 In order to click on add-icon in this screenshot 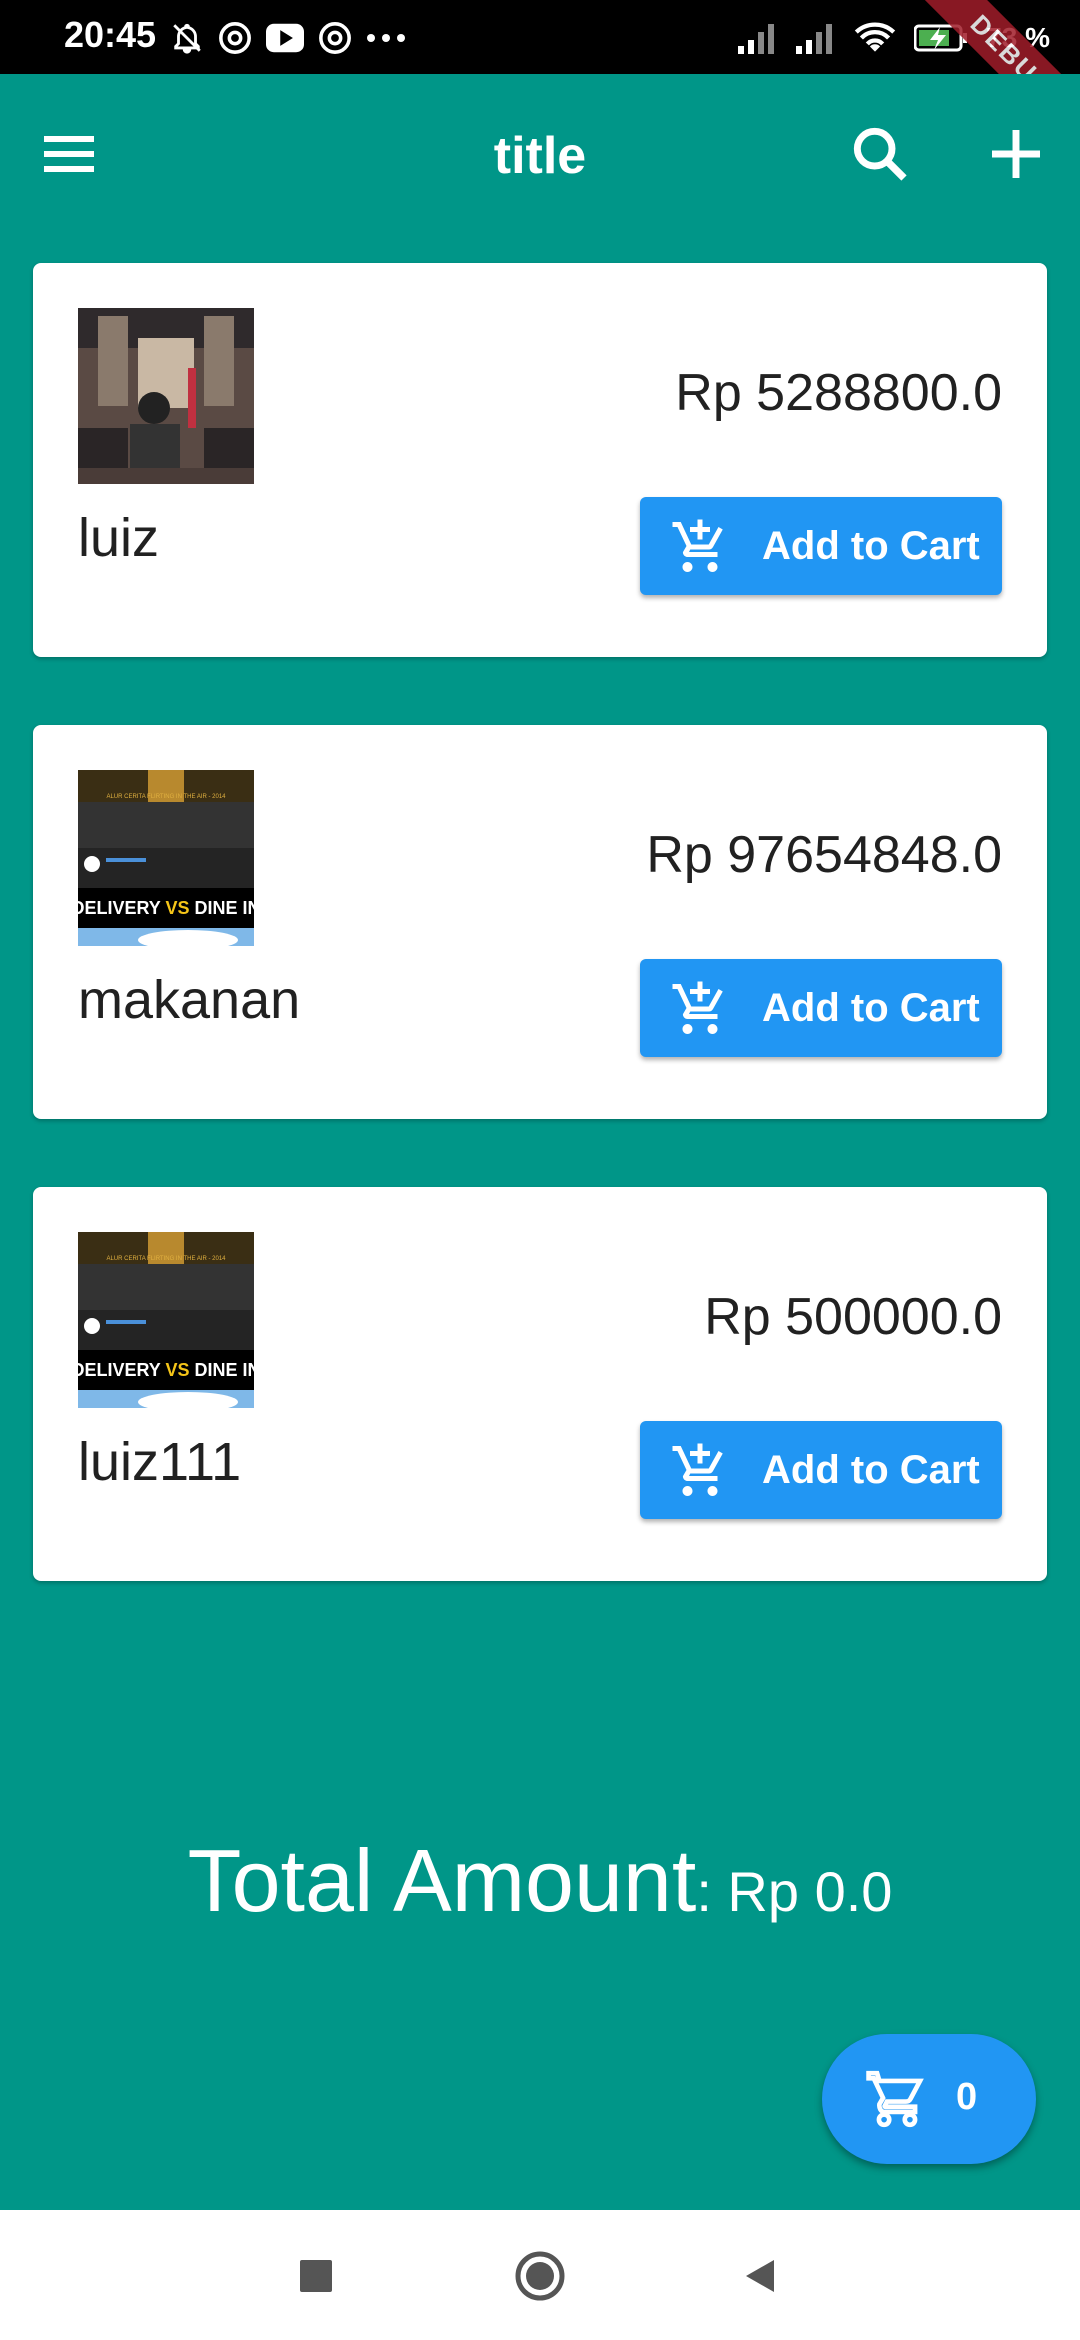, I will do `click(1016, 154)`.